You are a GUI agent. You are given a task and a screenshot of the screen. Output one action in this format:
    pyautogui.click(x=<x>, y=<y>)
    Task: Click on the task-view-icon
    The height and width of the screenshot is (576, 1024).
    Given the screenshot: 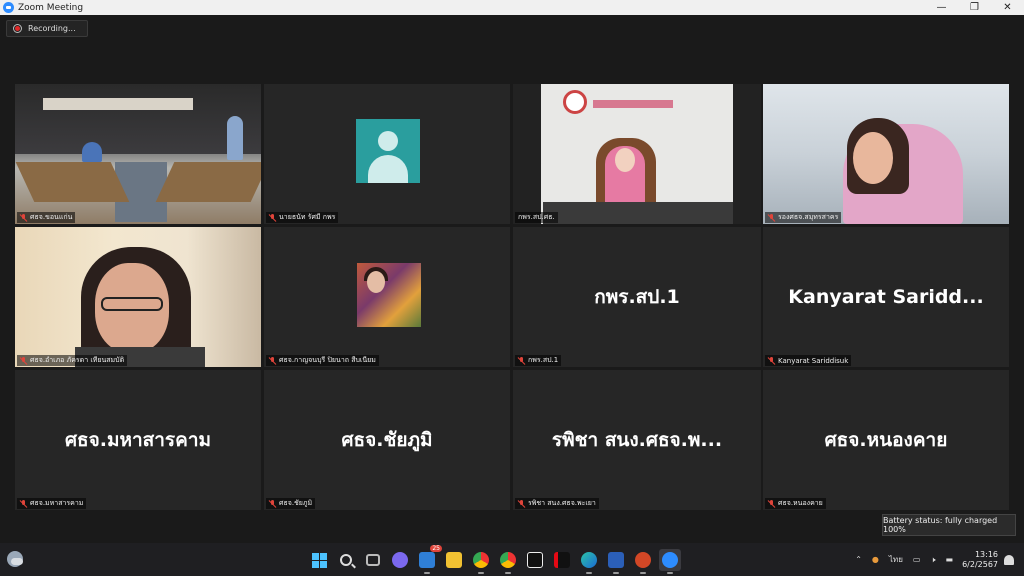 What is the action you would take?
    pyautogui.click(x=373, y=560)
    